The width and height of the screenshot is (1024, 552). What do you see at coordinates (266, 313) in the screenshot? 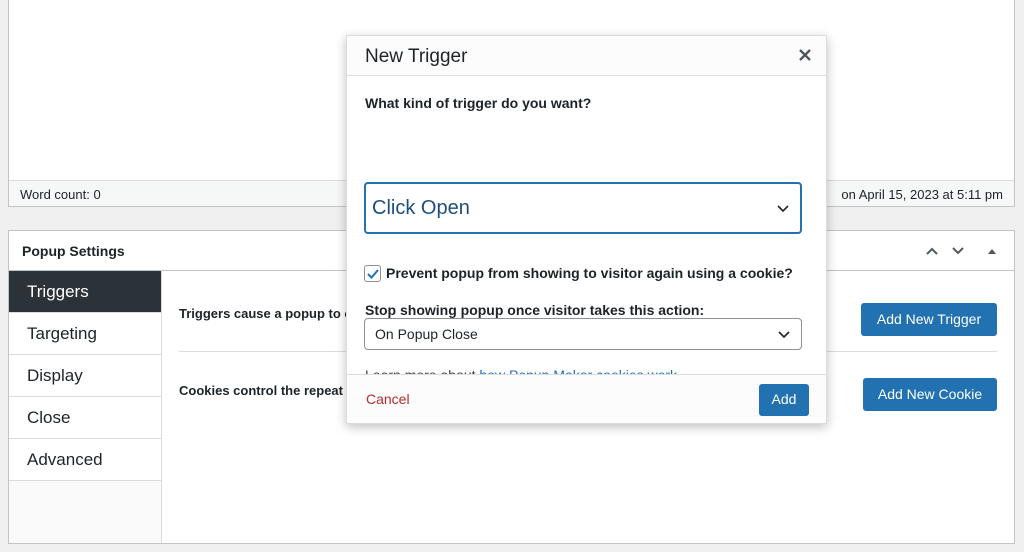
I see `triggers-description: Triggers cause a popup to o` at bounding box center [266, 313].